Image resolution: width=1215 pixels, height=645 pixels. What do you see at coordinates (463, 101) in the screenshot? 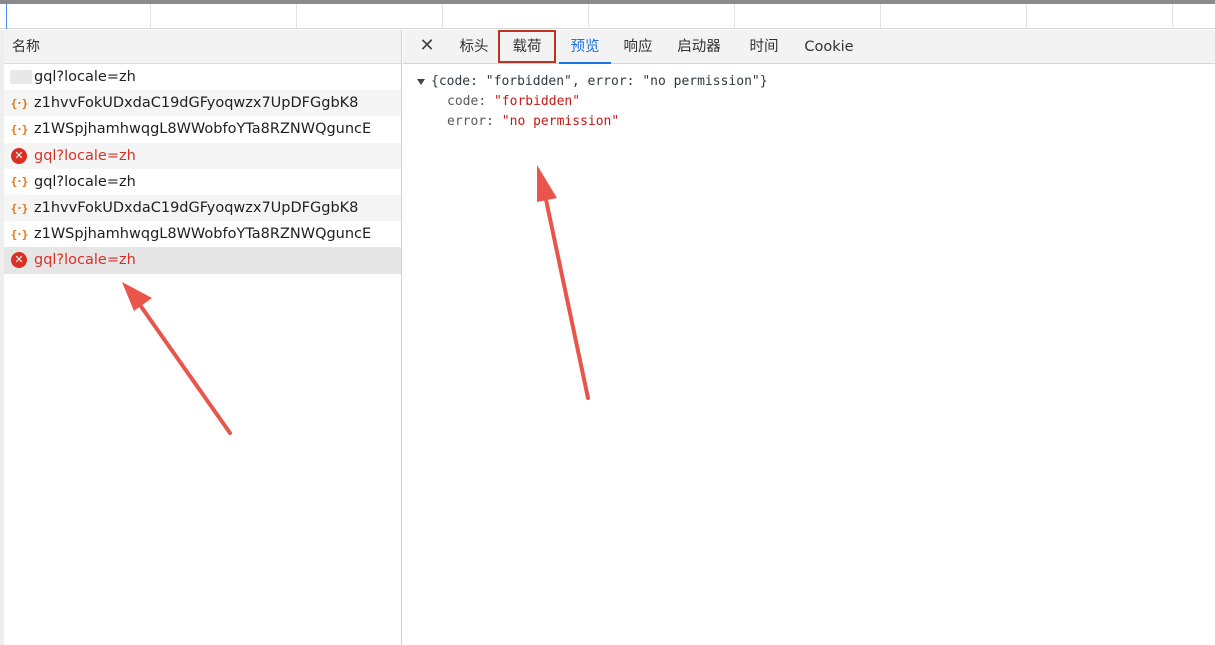
I see `json-key: code` at bounding box center [463, 101].